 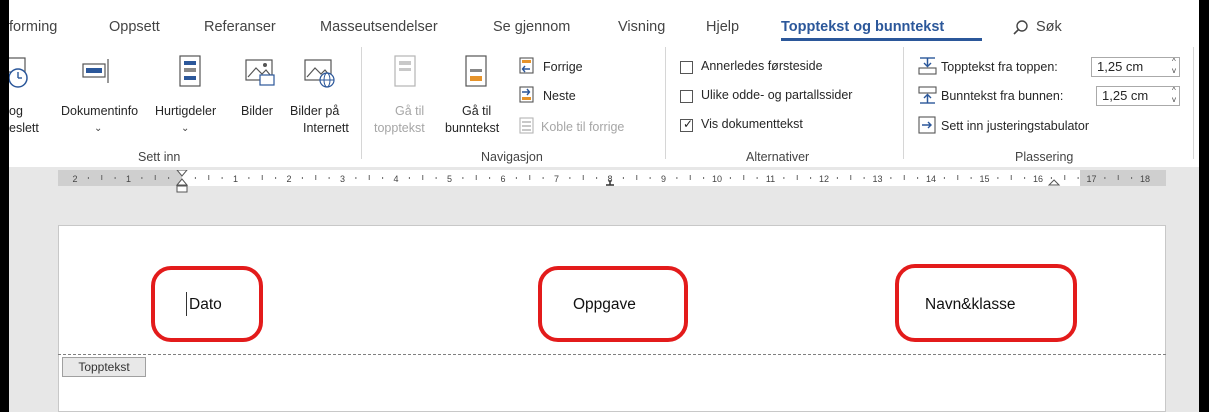 What do you see at coordinates (205, 305) in the screenshot?
I see `header-text-dato: Dato` at bounding box center [205, 305].